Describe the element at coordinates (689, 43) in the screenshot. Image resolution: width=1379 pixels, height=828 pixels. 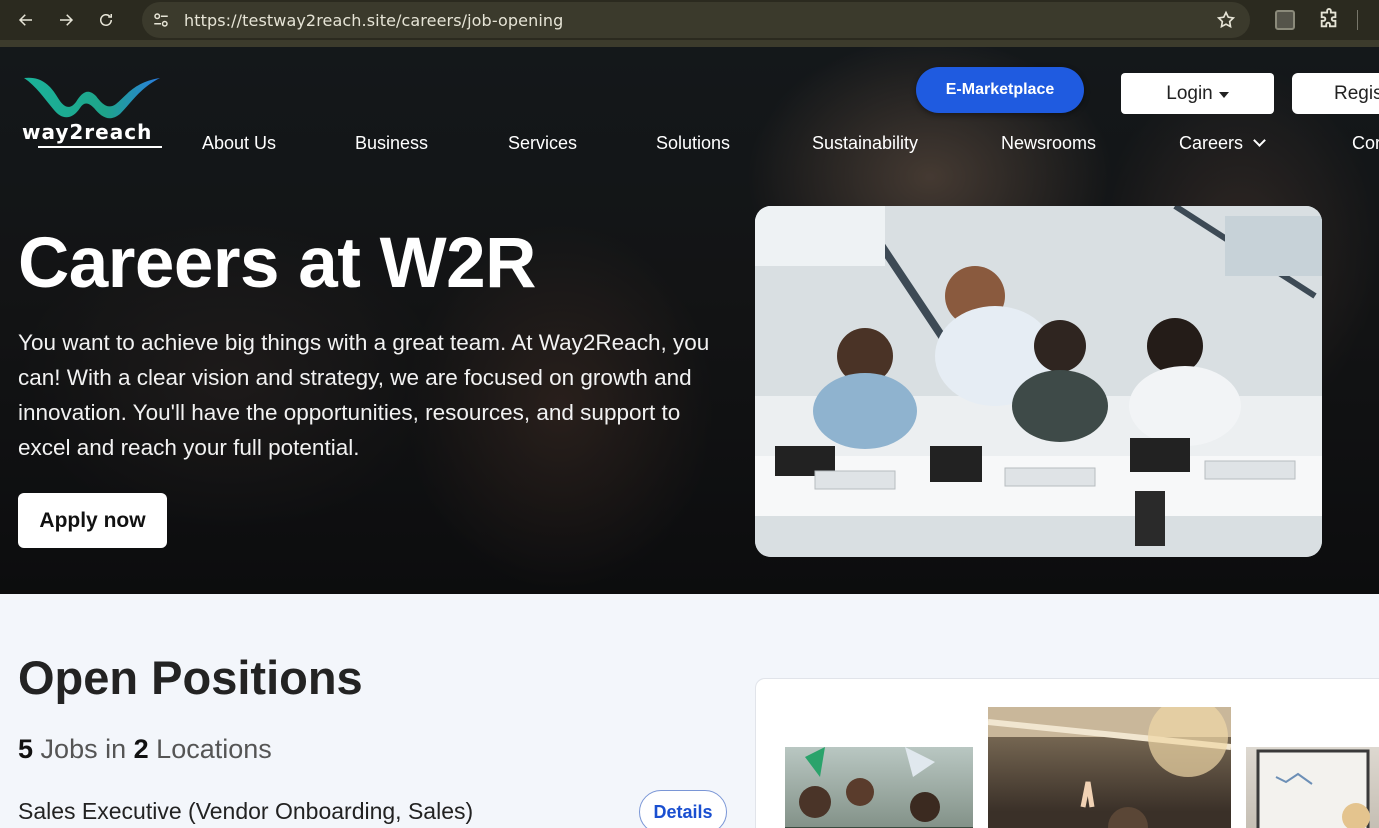
I see `toolbar-bottom-edge` at that location.